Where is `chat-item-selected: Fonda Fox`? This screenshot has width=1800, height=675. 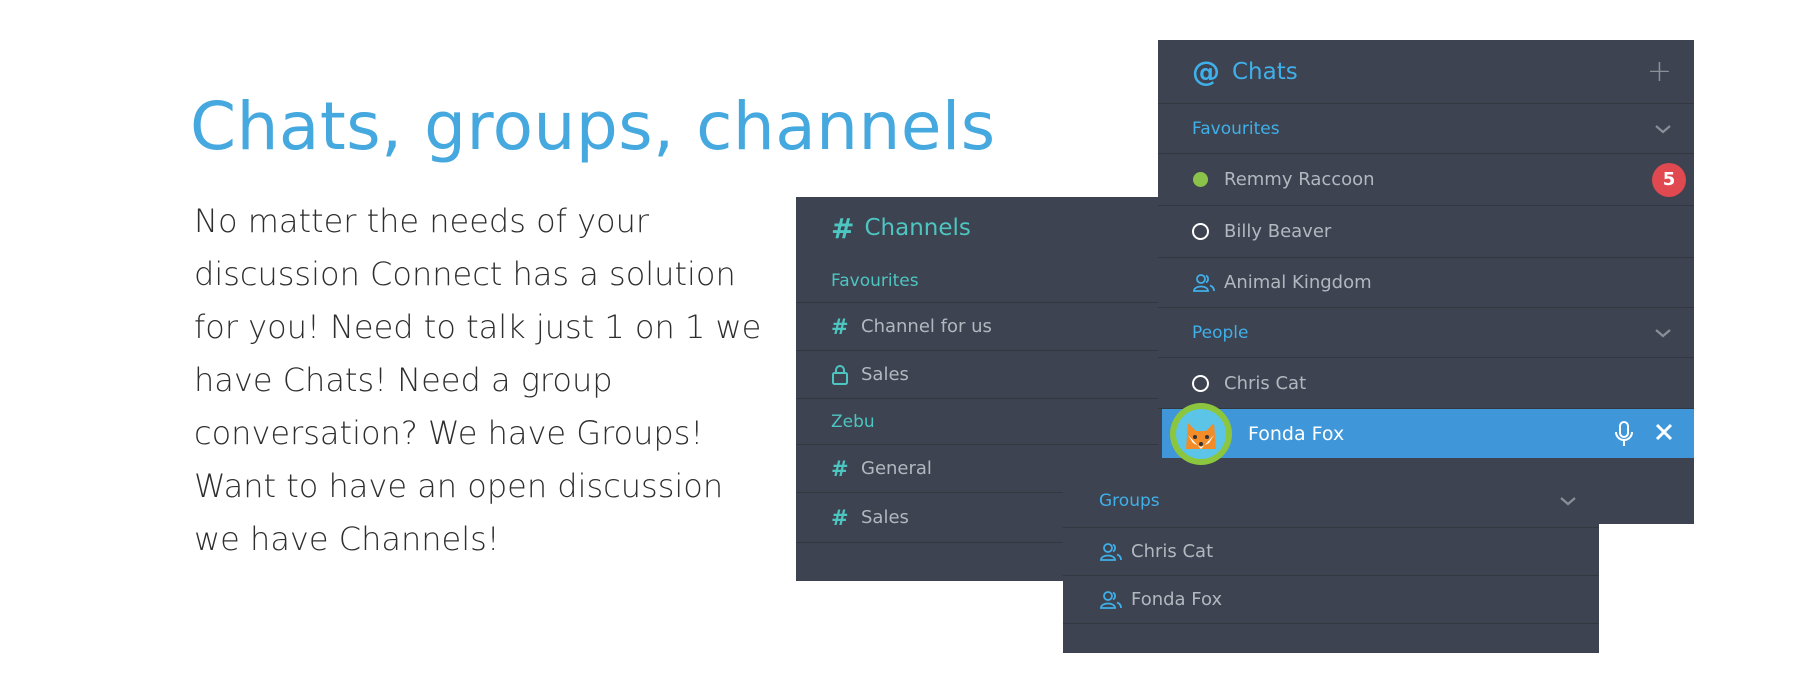
chat-item-selected: Fonda Fox is located at coordinates (1428, 434).